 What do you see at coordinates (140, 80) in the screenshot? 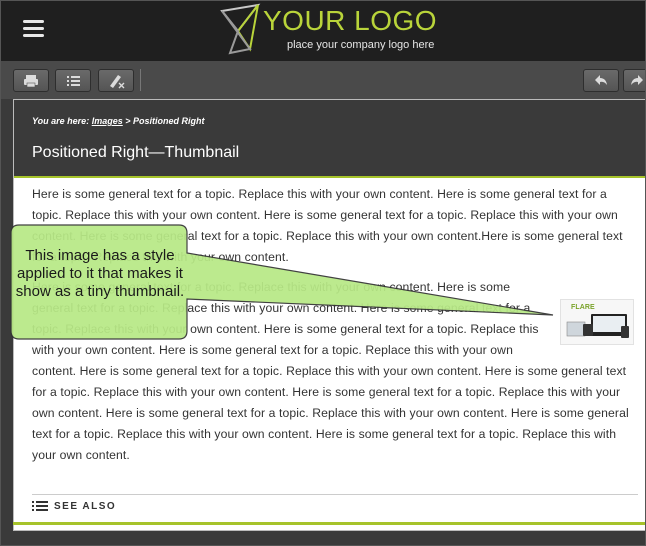
I see `toolbar-divider` at bounding box center [140, 80].